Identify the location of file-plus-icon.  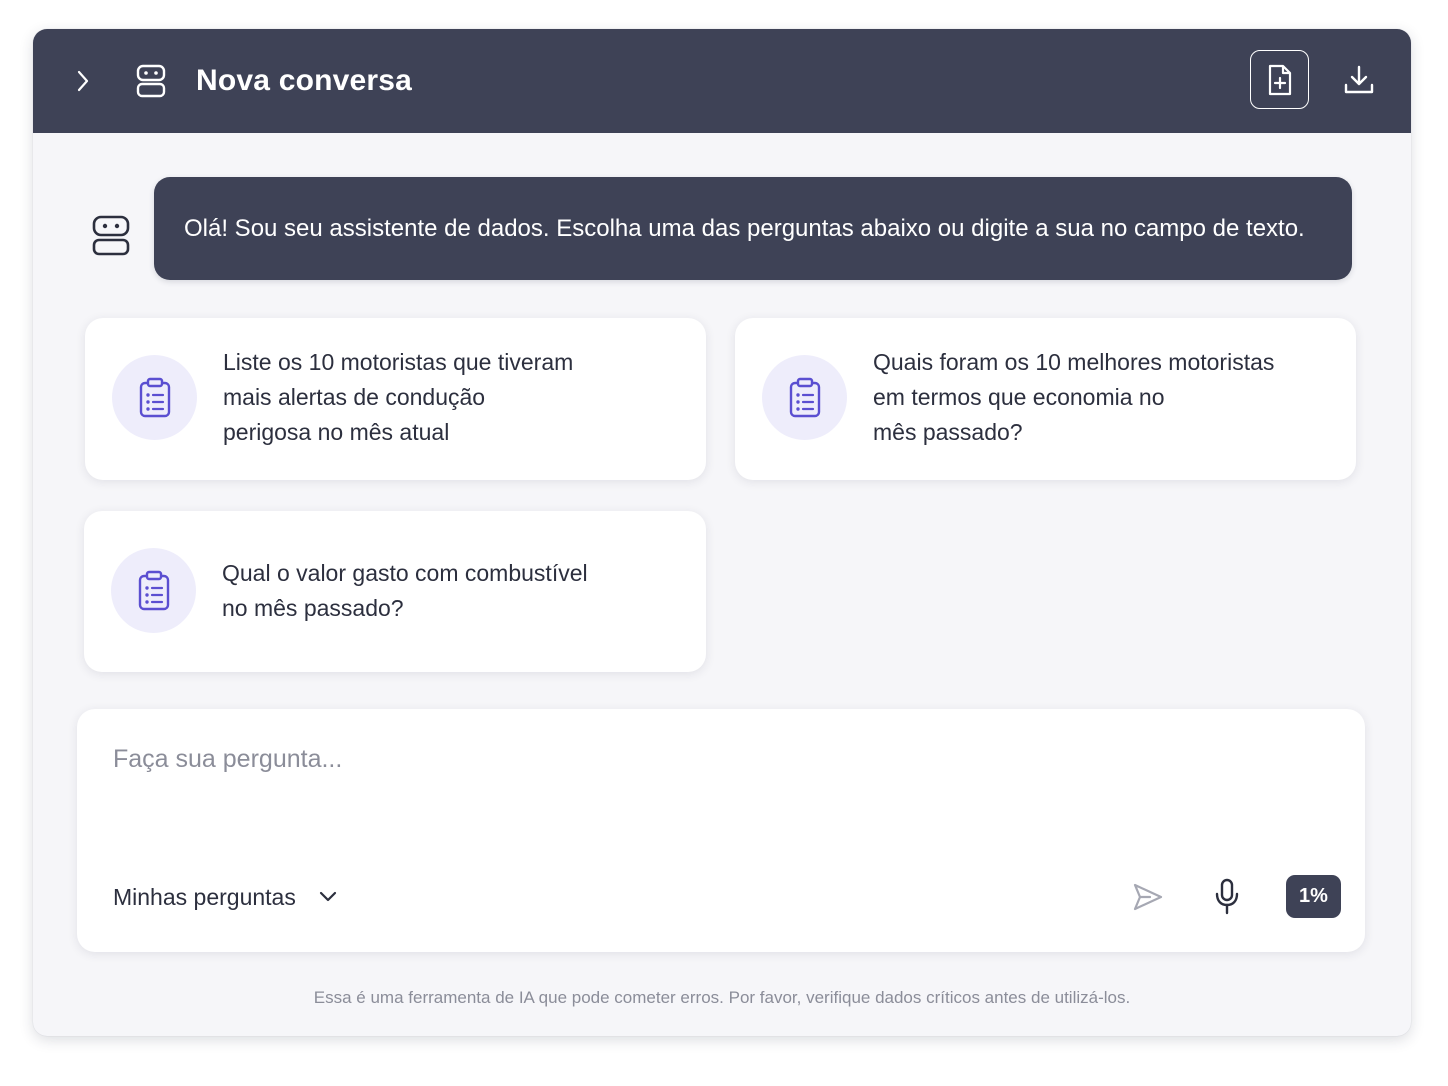
(1279, 79).